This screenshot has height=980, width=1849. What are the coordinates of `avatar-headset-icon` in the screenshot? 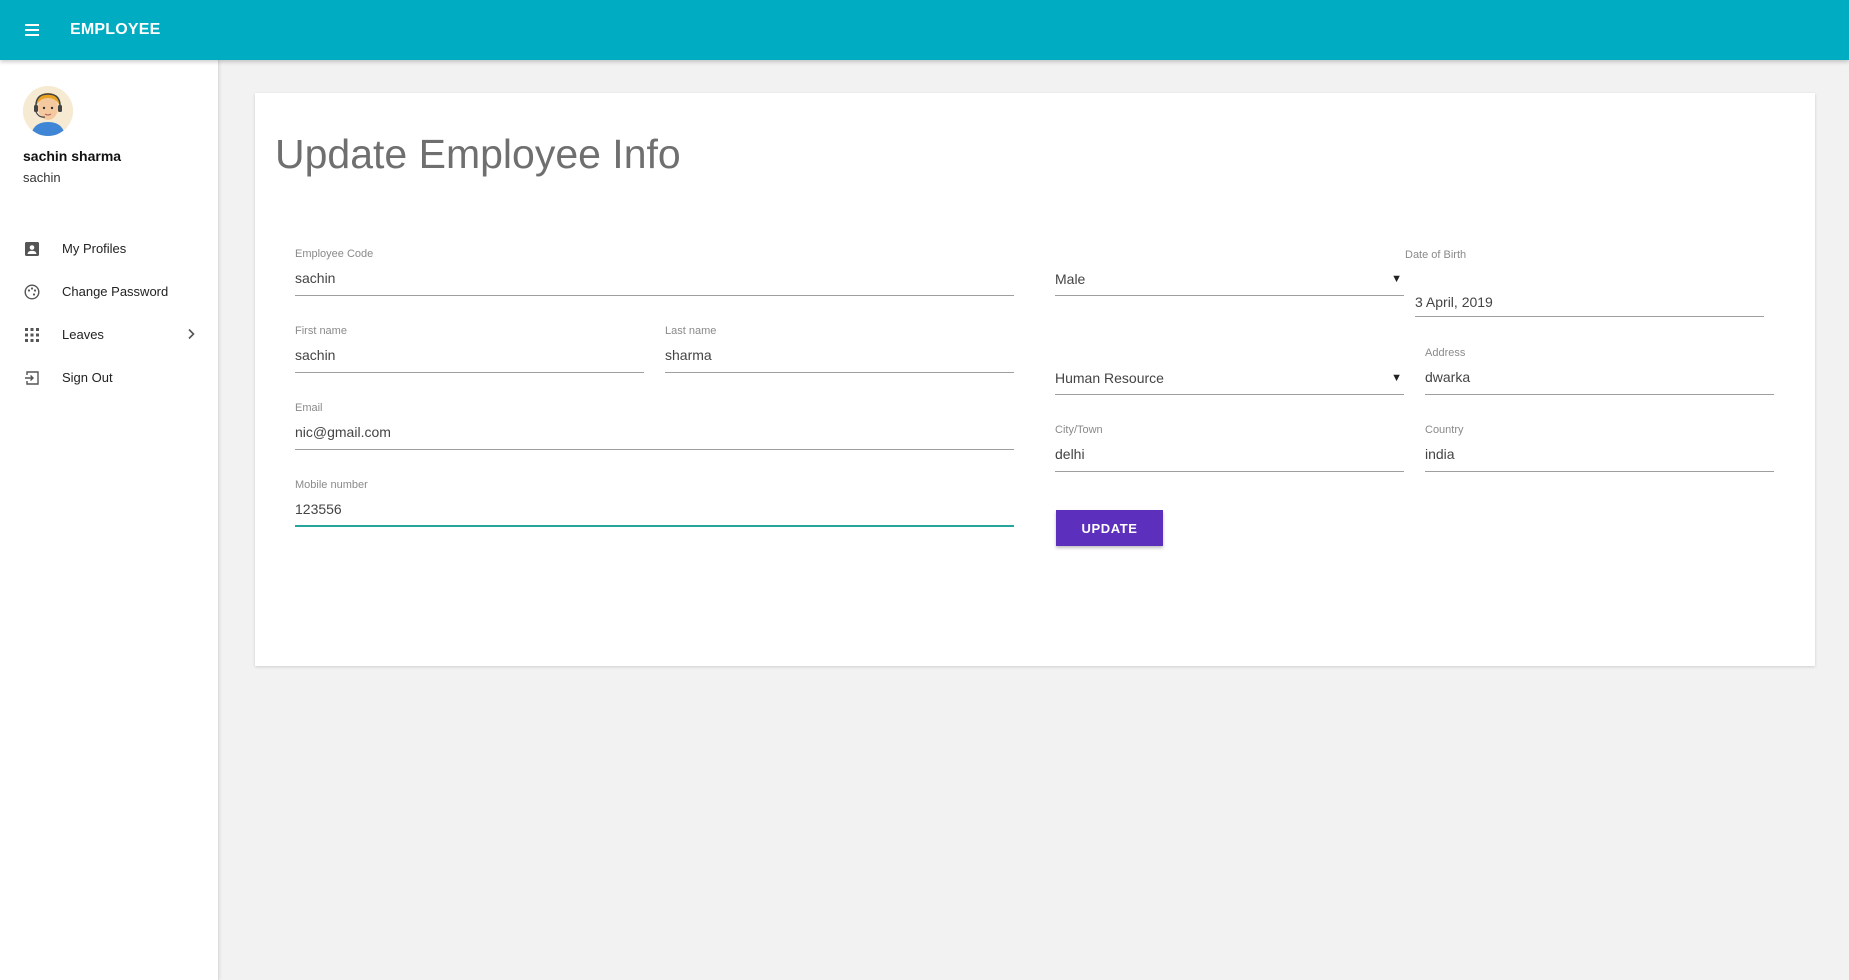 It's located at (48, 111).